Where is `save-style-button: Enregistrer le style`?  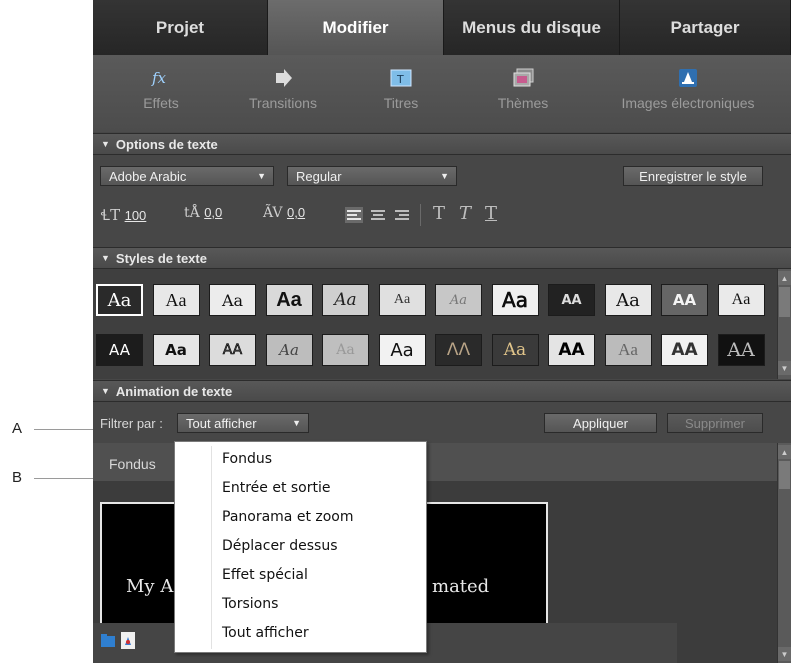 save-style-button: Enregistrer le style is located at coordinates (693, 176).